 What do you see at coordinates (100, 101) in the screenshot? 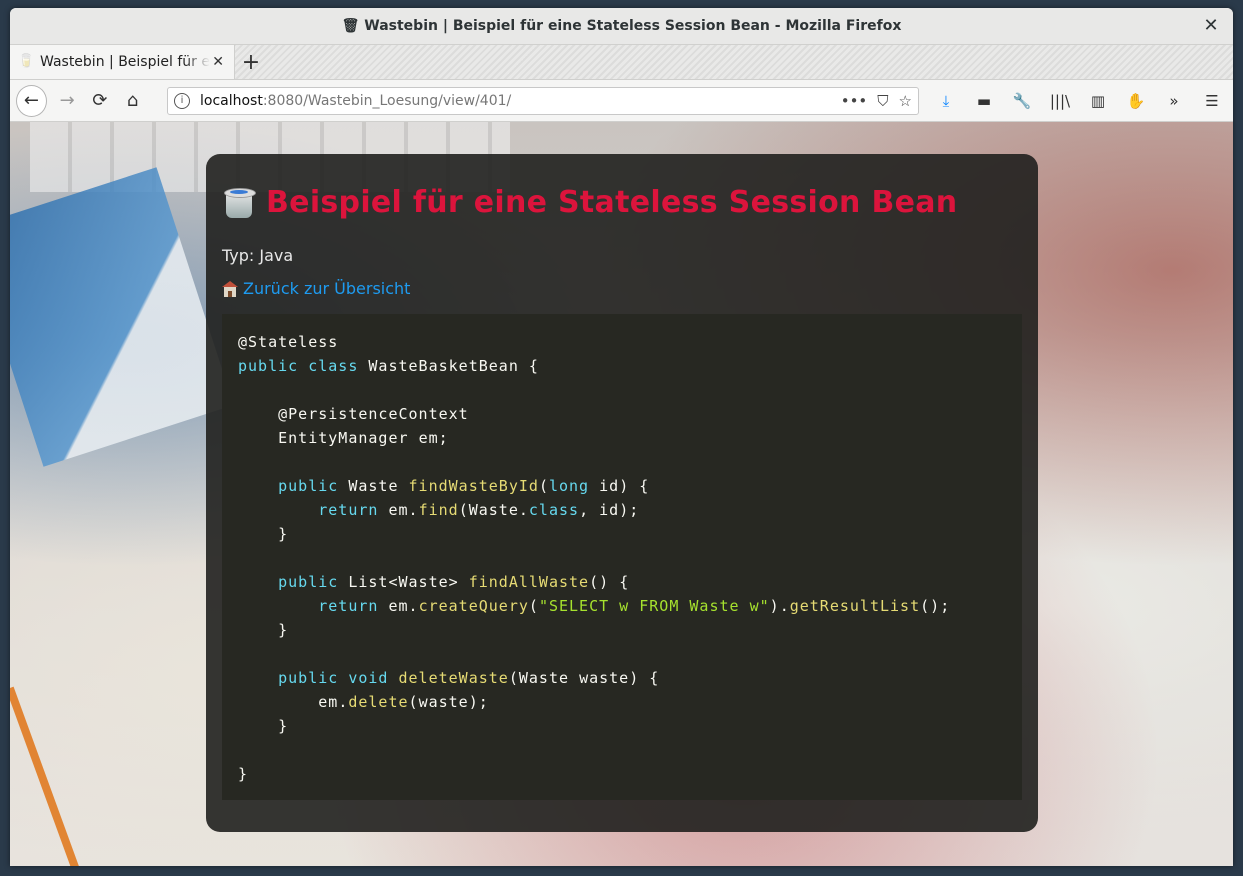
I see `reload-button: ⟳` at bounding box center [100, 101].